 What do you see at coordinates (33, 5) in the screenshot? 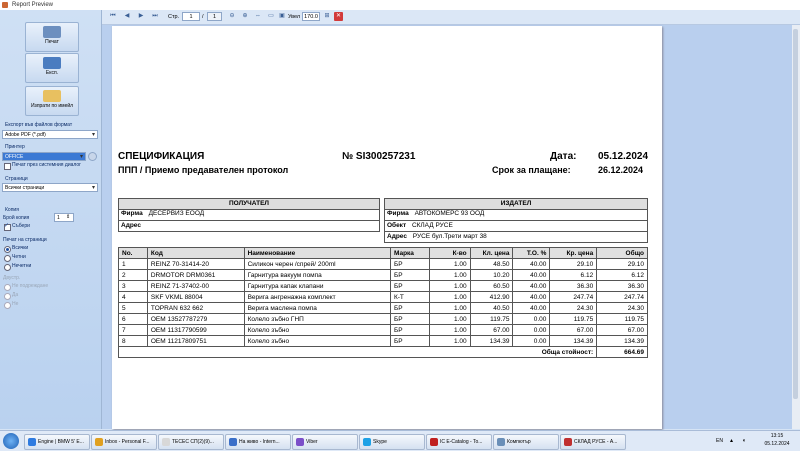
I see `window-title: Report Preview` at bounding box center [33, 5].